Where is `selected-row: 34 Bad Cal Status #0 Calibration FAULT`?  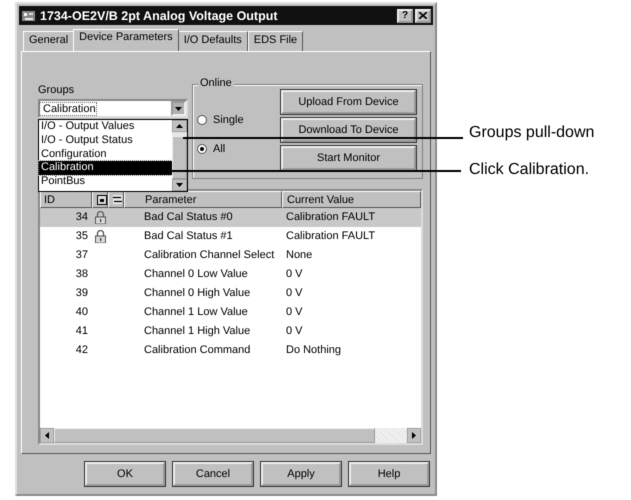
selected-row: 34 Bad Cal Status #0 Calibration FAULT is located at coordinates (230, 217).